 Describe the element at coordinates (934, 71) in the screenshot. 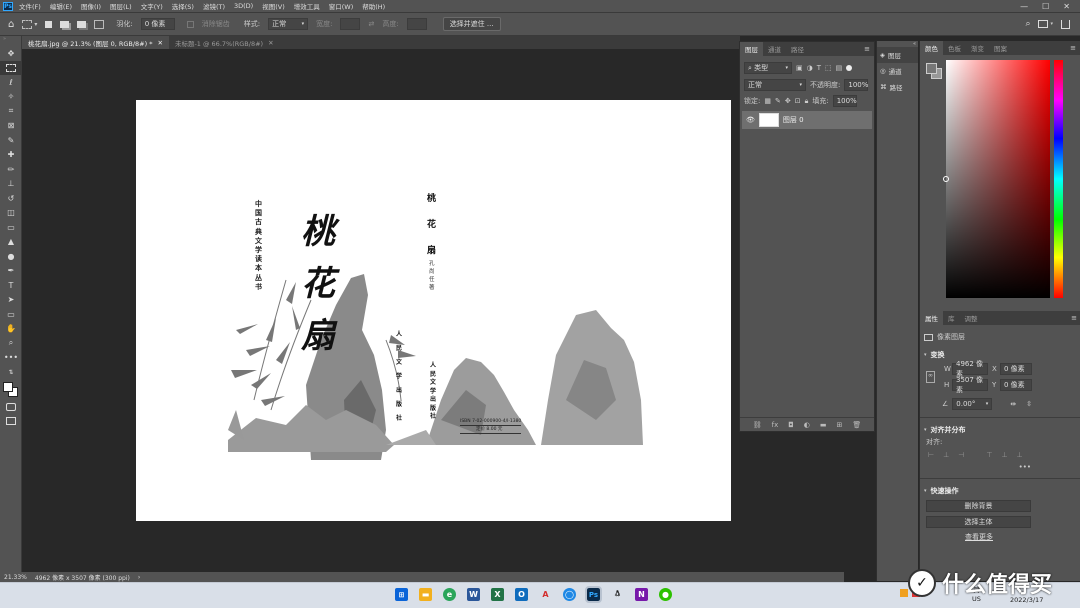

I see `color-fg-bg-swatch` at that location.